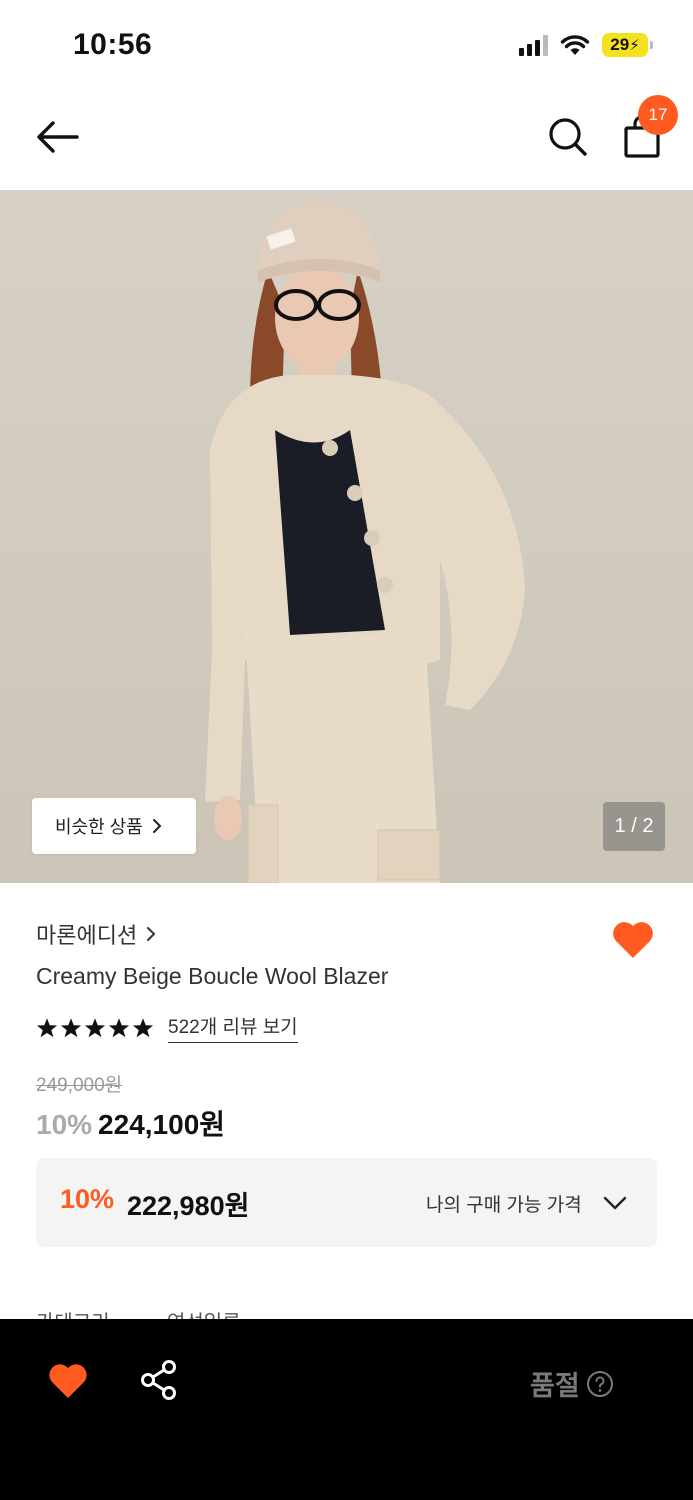 The width and height of the screenshot is (693, 1500). I want to click on chevron-down-icon, so click(615, 1203).